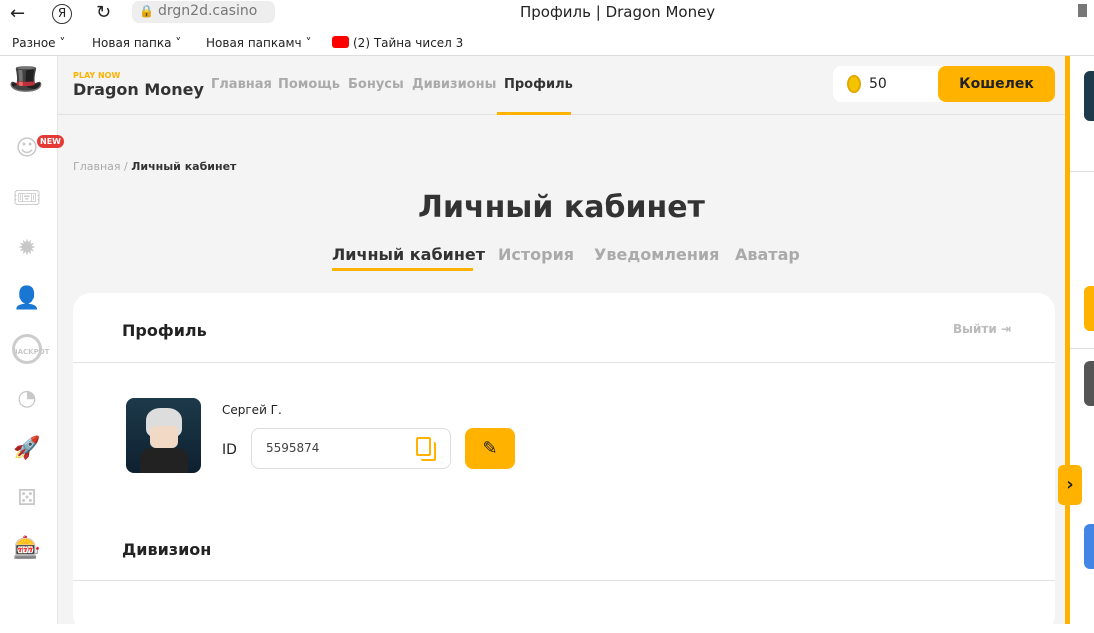  Describe the element at coordinates (163, 435) in the screenshot. I see `avatar` at that location.